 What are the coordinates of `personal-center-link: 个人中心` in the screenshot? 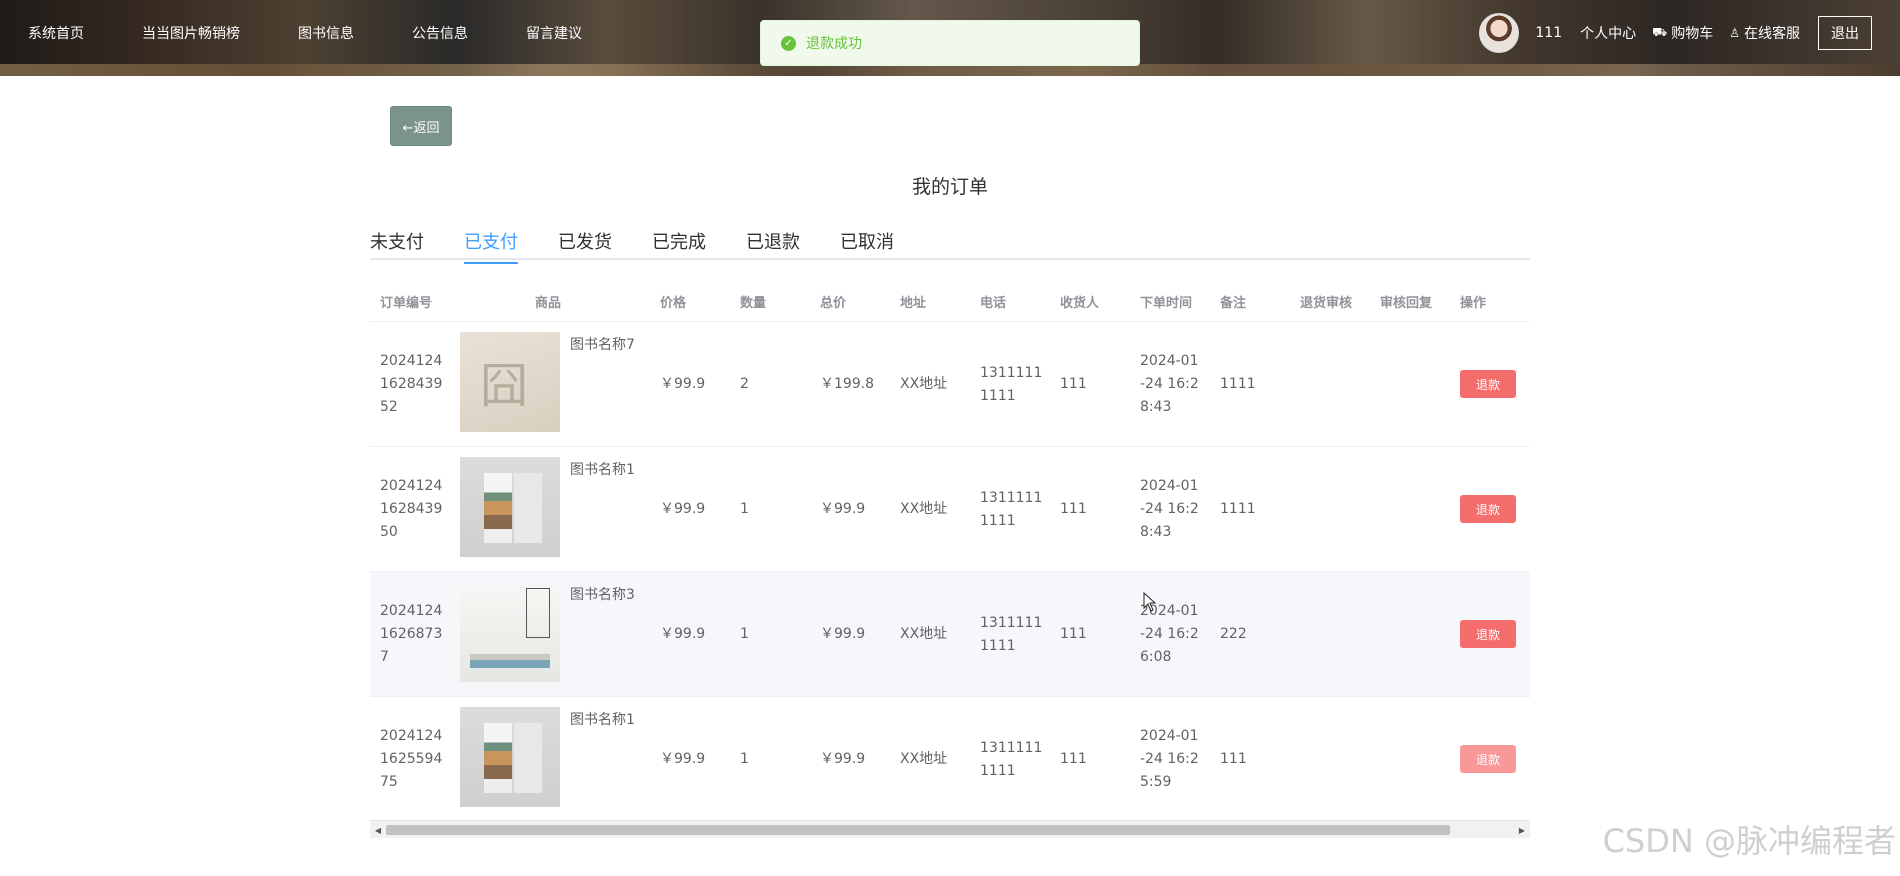 It's located at (1608, 33).